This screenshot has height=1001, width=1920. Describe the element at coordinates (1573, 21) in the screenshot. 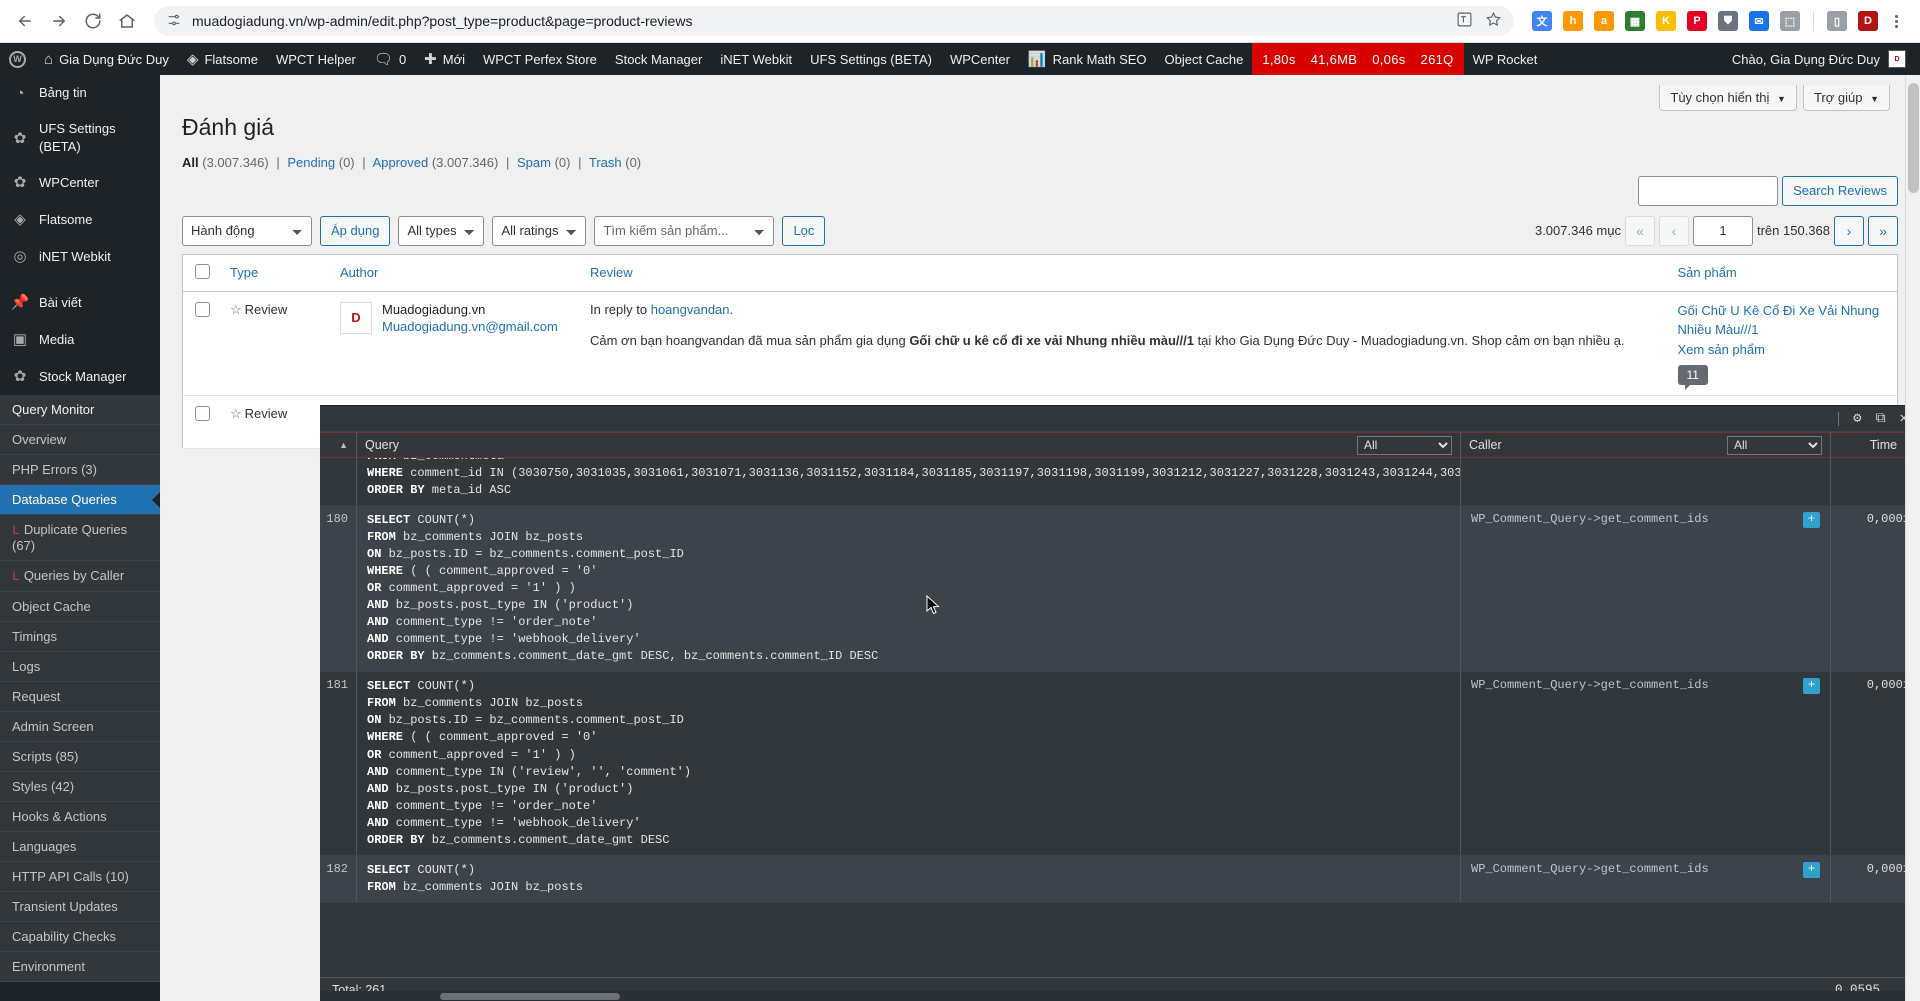

I see `honey-extension-icon: h` at that location.